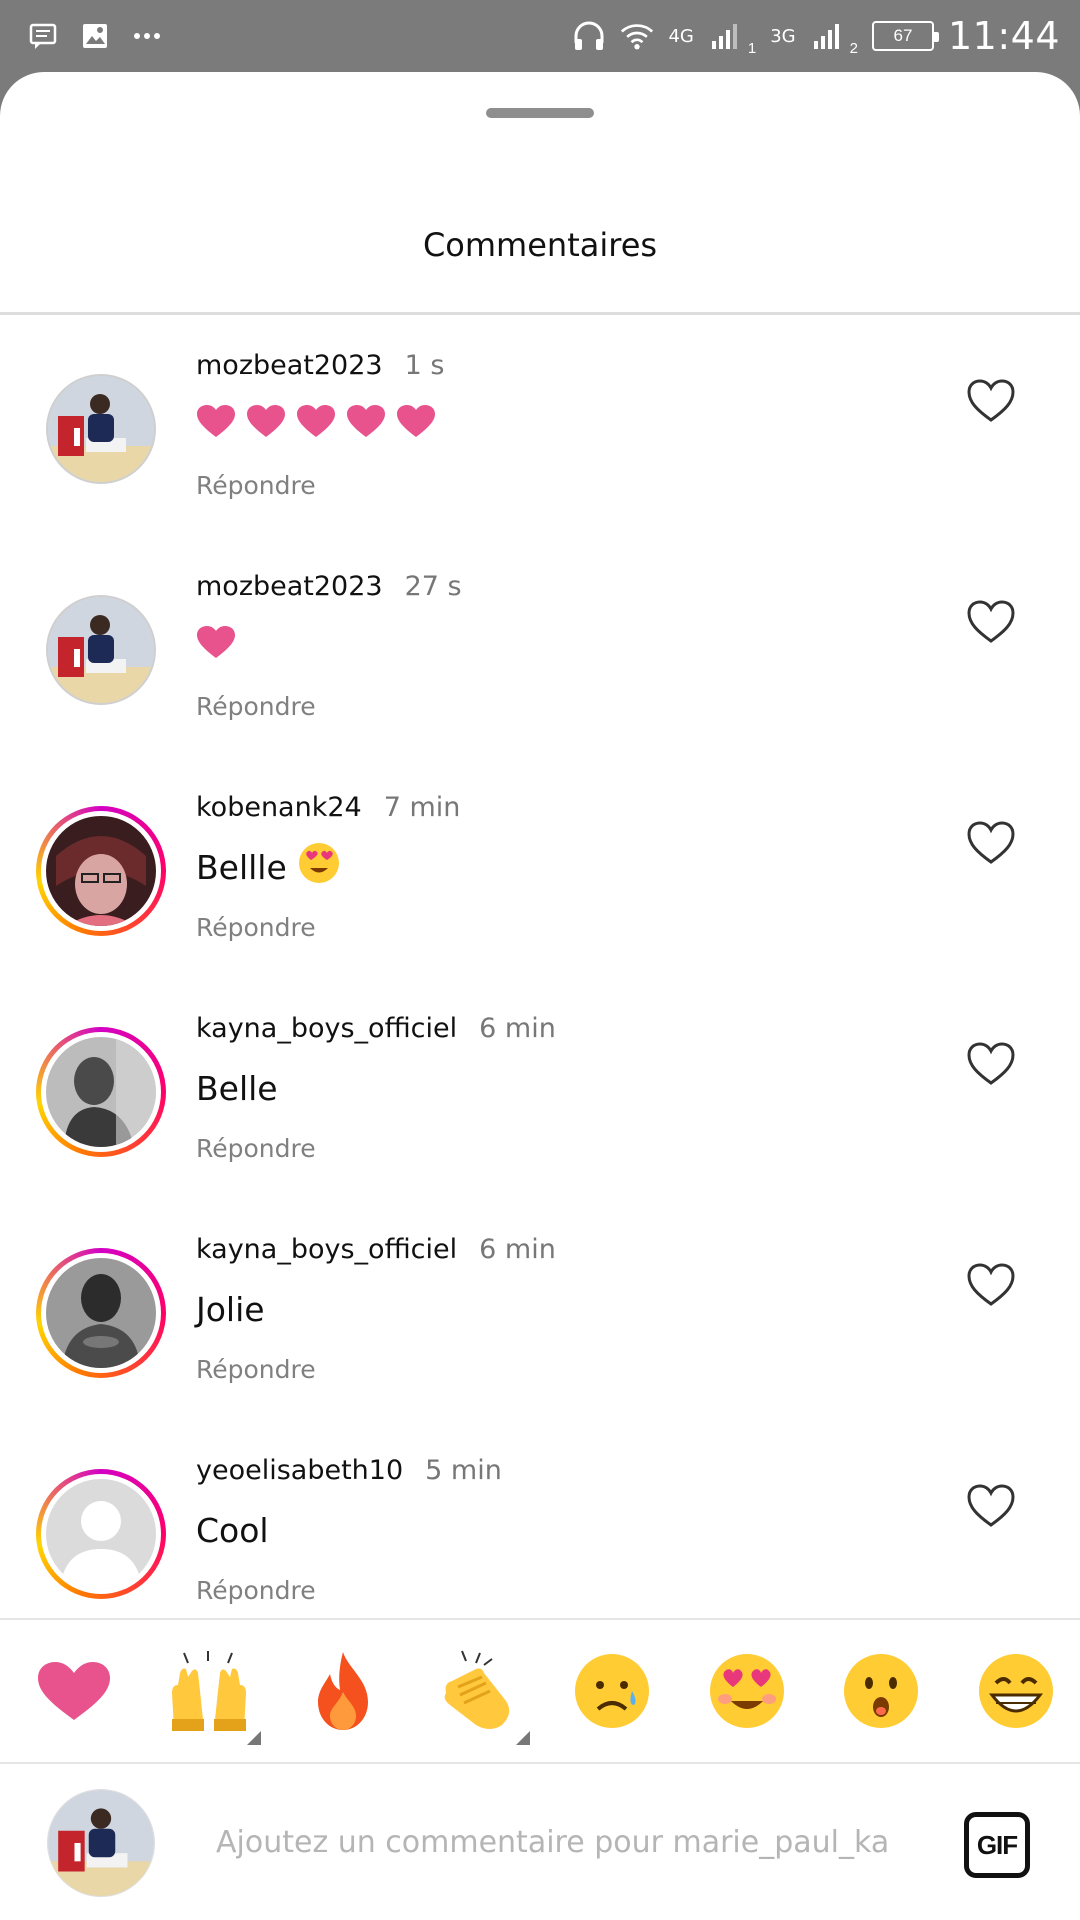 The width and height of the screenshot is (1080, 1920). What do you see at coordinates (540, 1310) in the screenshot?
I see `comment-item: kayna_boys_officiel 6 min Jolie Répondre` at bounding box center [540, 1310].